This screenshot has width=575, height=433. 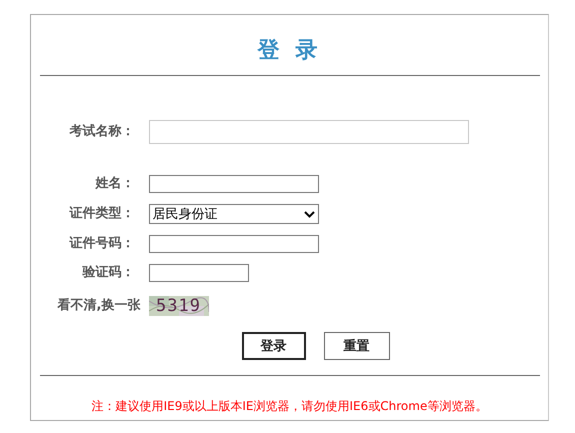 I want to click on field-label: 验证码：, so click(x=107, y=273).